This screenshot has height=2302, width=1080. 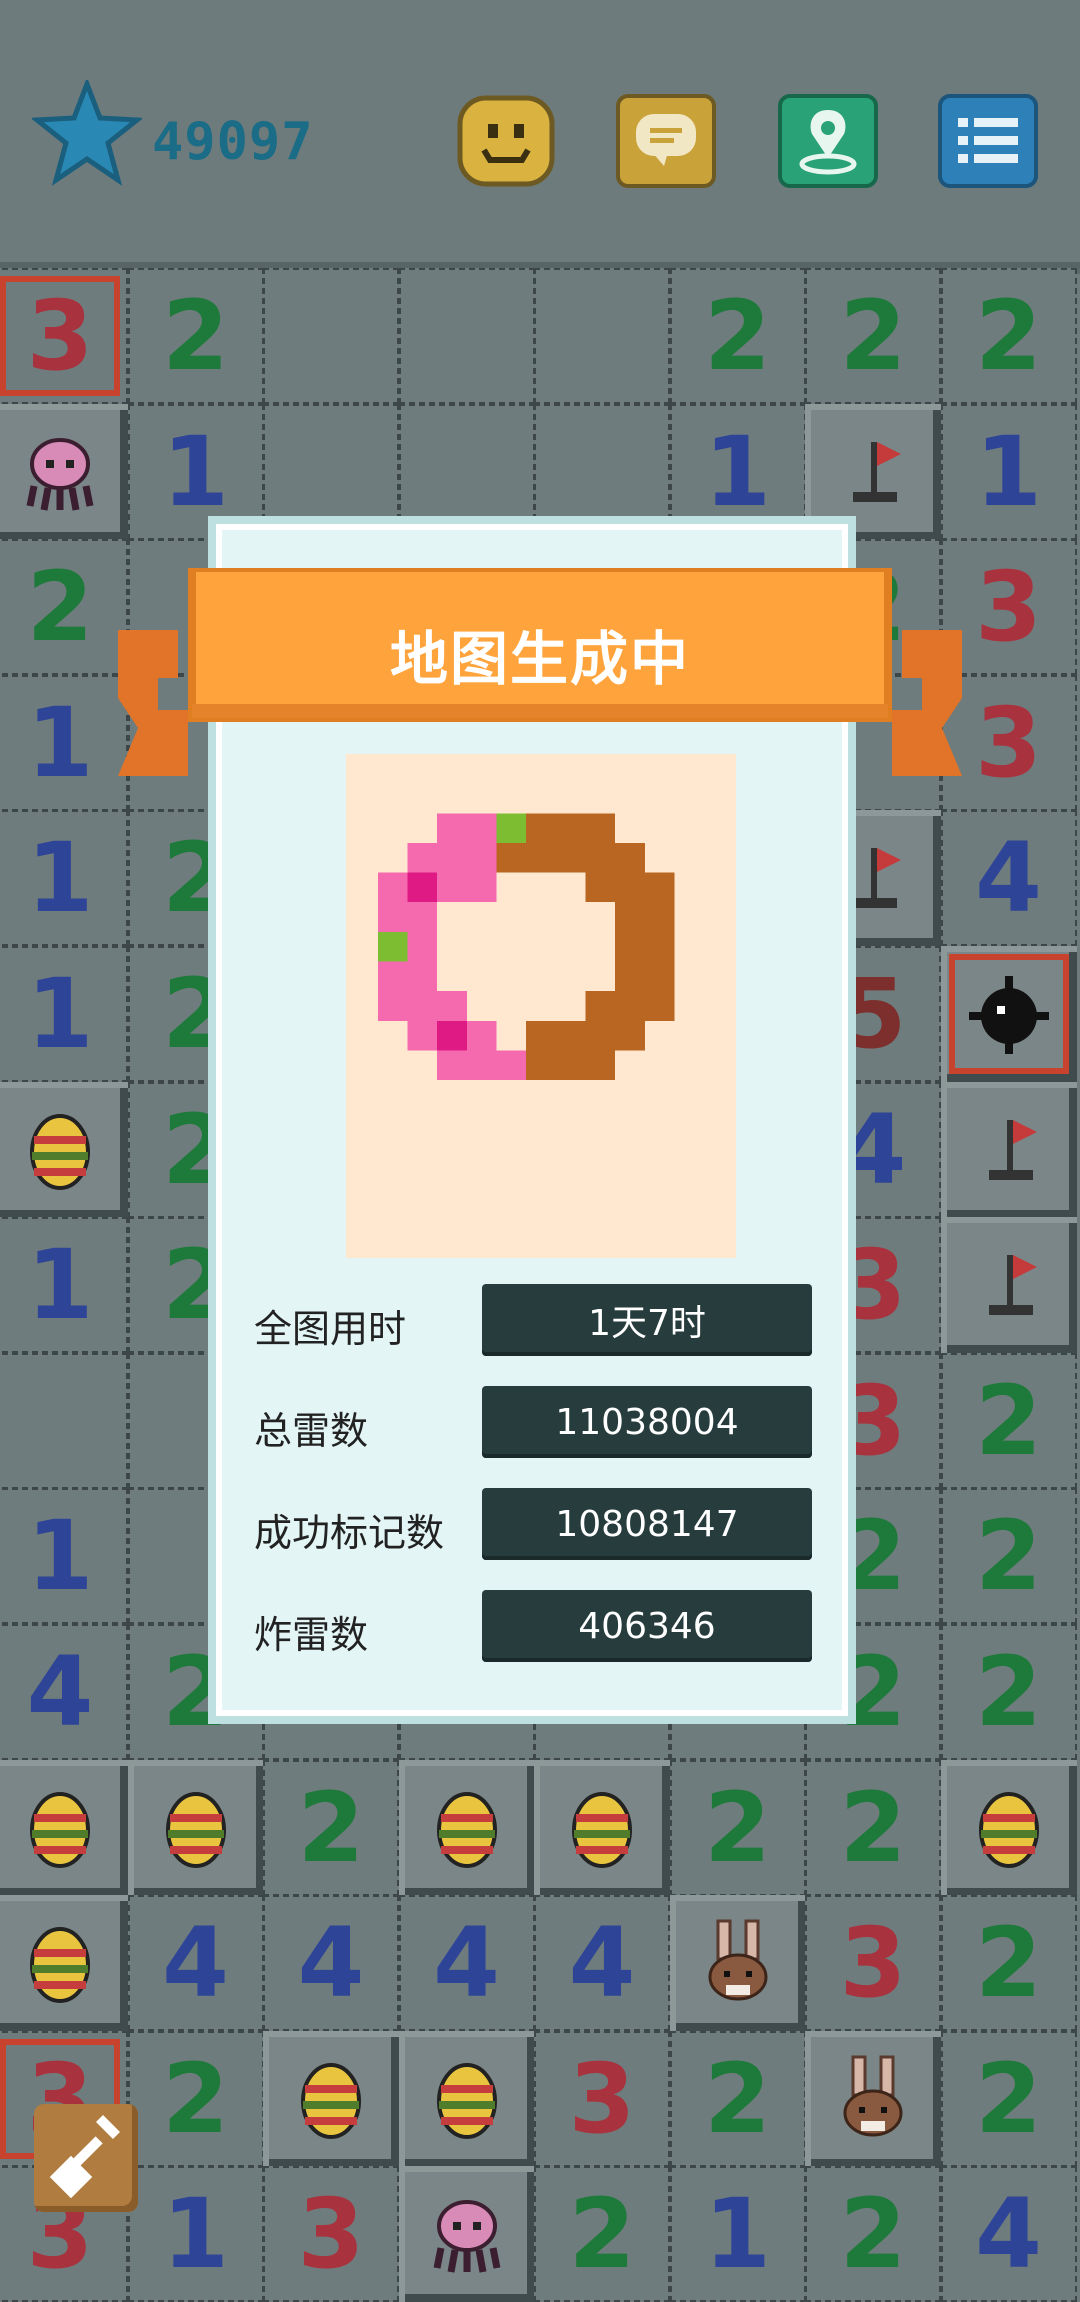 I want to click on score-counter: 49097, so click(x=233, y=142).